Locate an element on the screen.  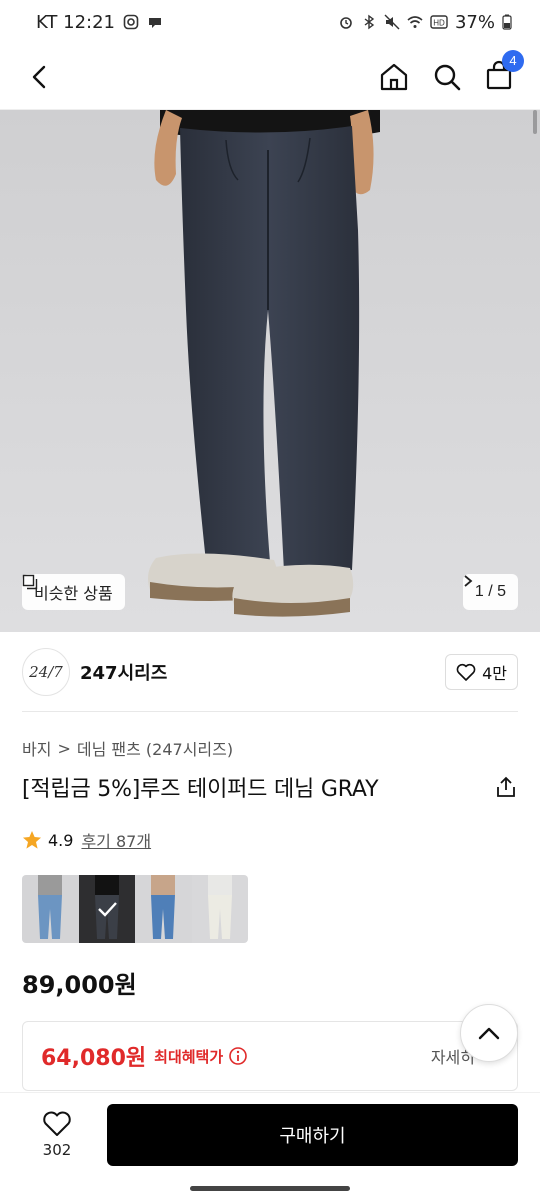
reviews-link: 후기 87개 is located at coordinates (116, 840).